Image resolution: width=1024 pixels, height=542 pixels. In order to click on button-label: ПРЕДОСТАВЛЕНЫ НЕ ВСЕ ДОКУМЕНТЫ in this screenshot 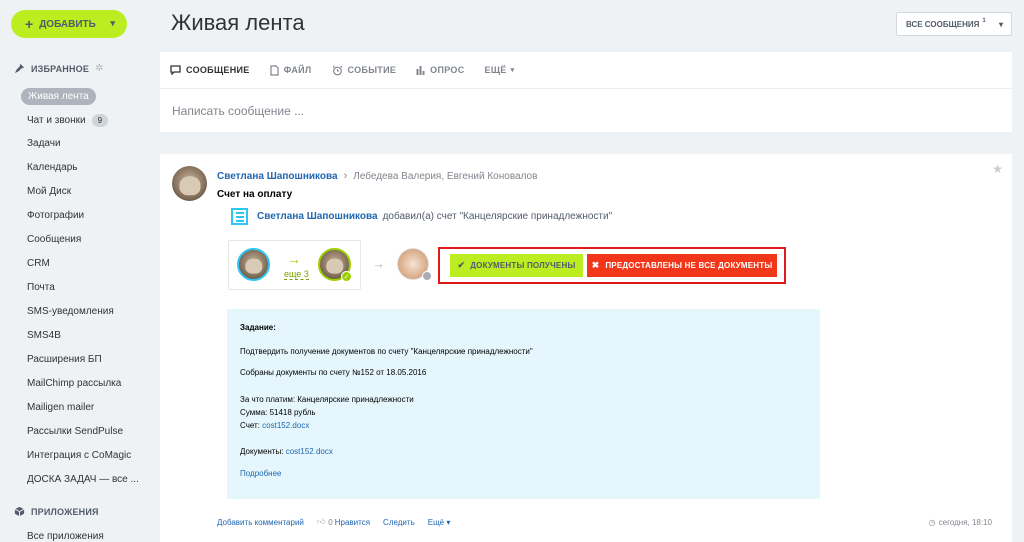, I will do `click(689, 265)`.